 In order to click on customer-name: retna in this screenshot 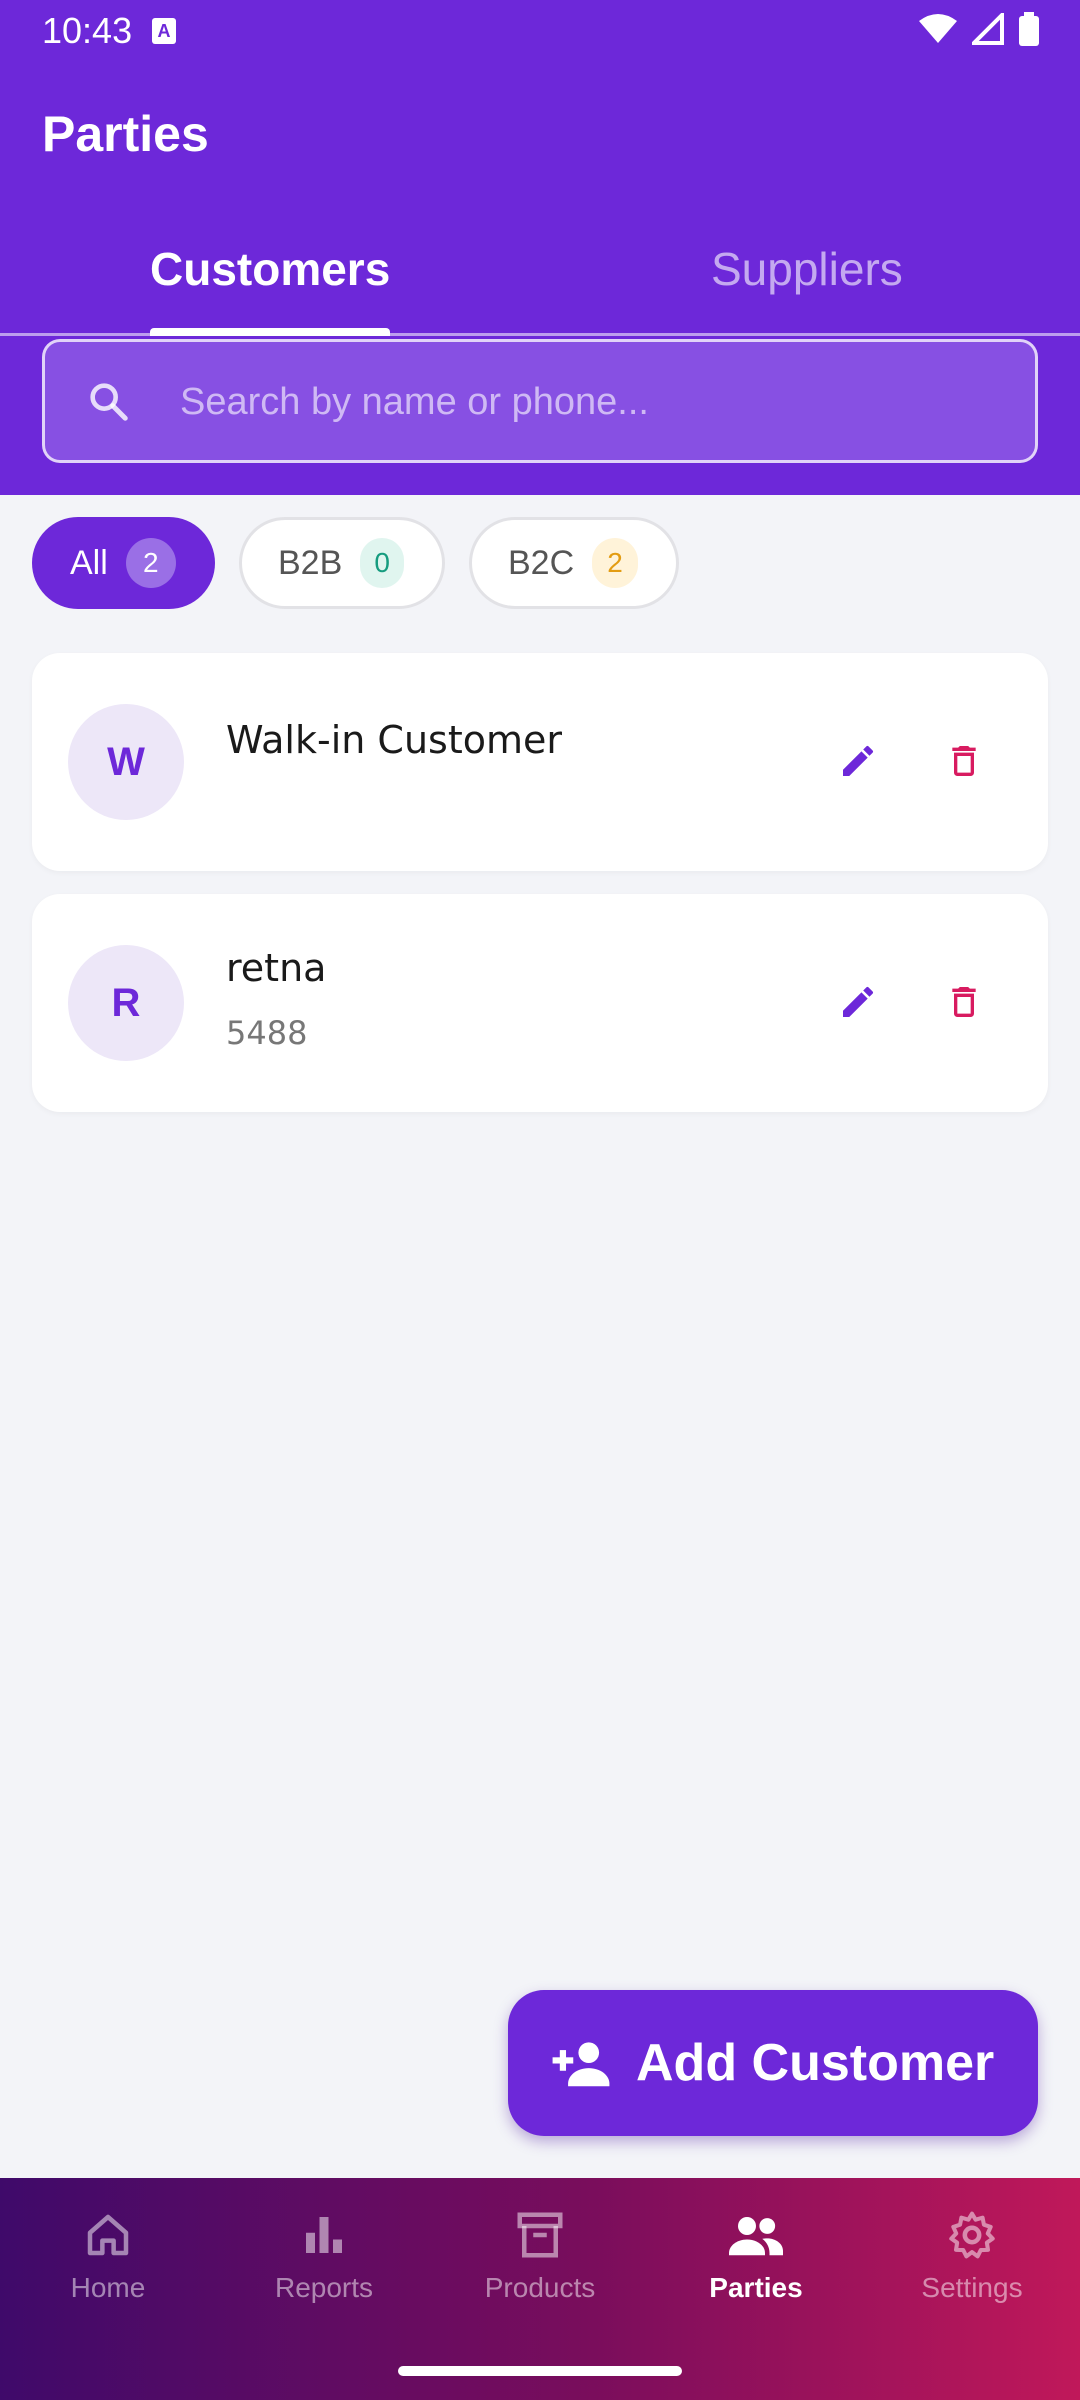, I will do `click(276, 968)`.